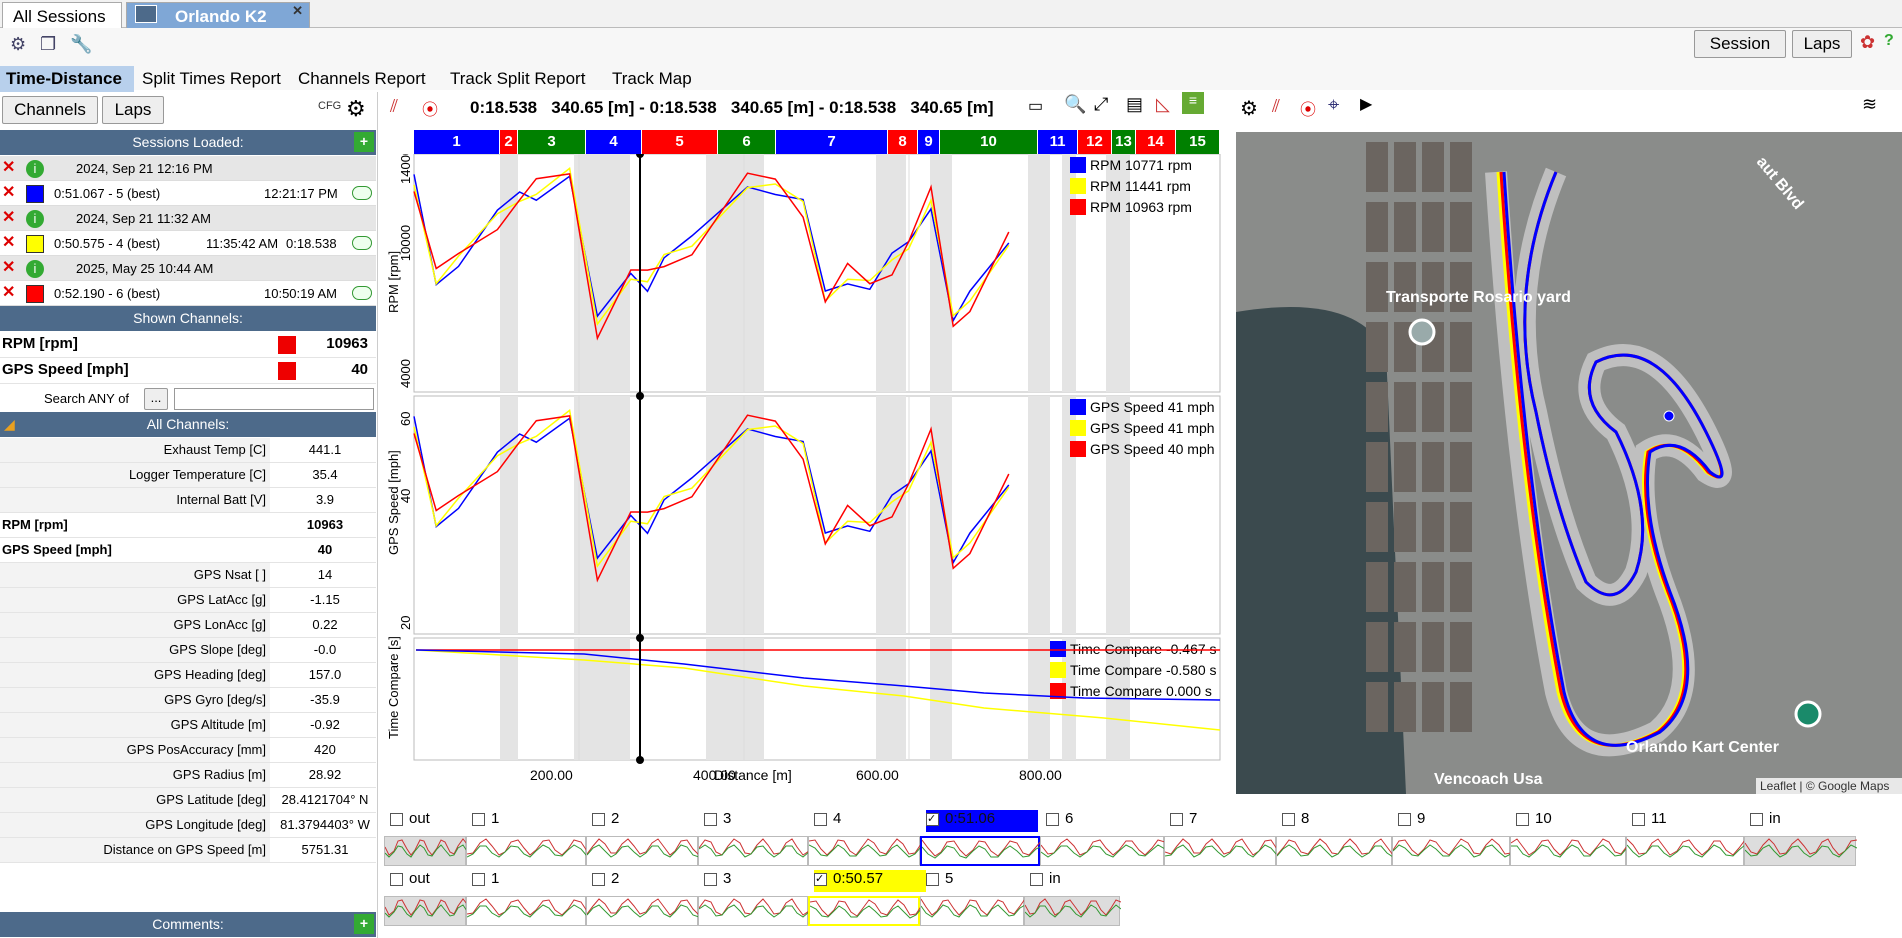 The height and width of the screenshot is (938, 1902). What do you see at coordinates (1869, 104) in the screenshot?
I see `layers-icon: ≋` at bounding box center [1869, 104].